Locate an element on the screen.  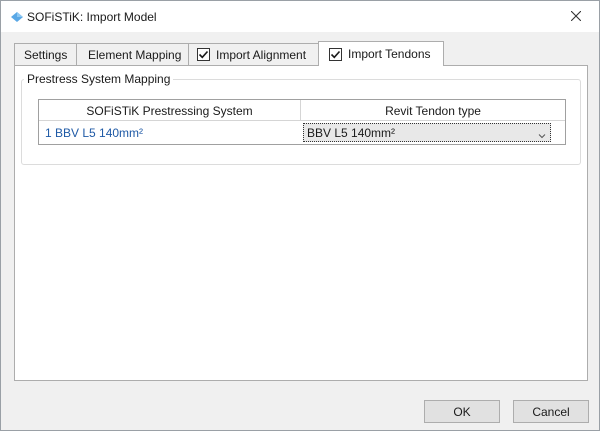
tab-element-mapping: Element Mapping is located at coordinates (132, 54).